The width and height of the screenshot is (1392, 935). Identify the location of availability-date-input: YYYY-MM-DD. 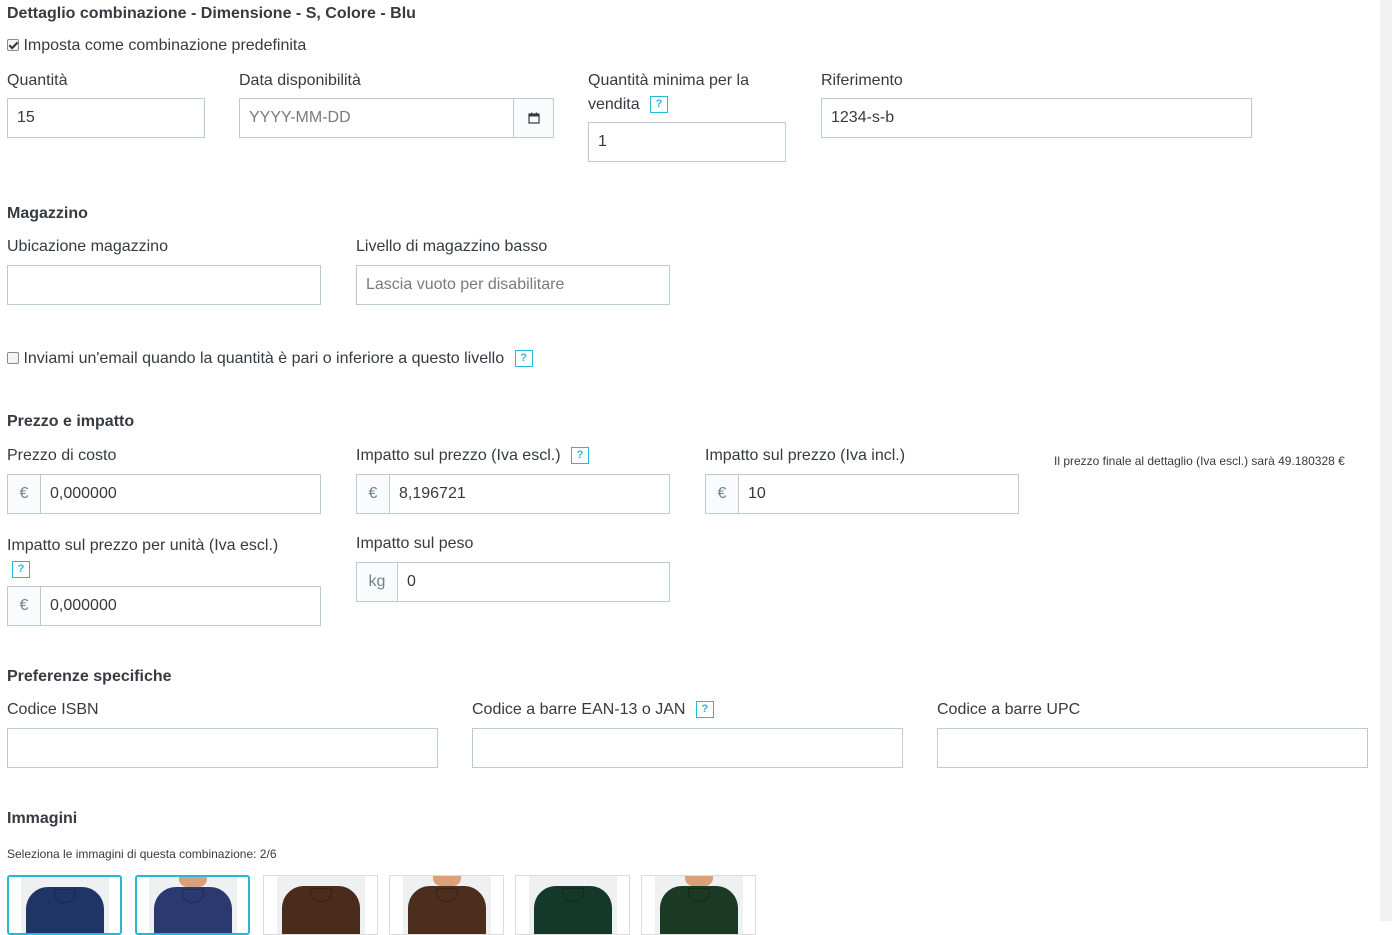
(396, 118).